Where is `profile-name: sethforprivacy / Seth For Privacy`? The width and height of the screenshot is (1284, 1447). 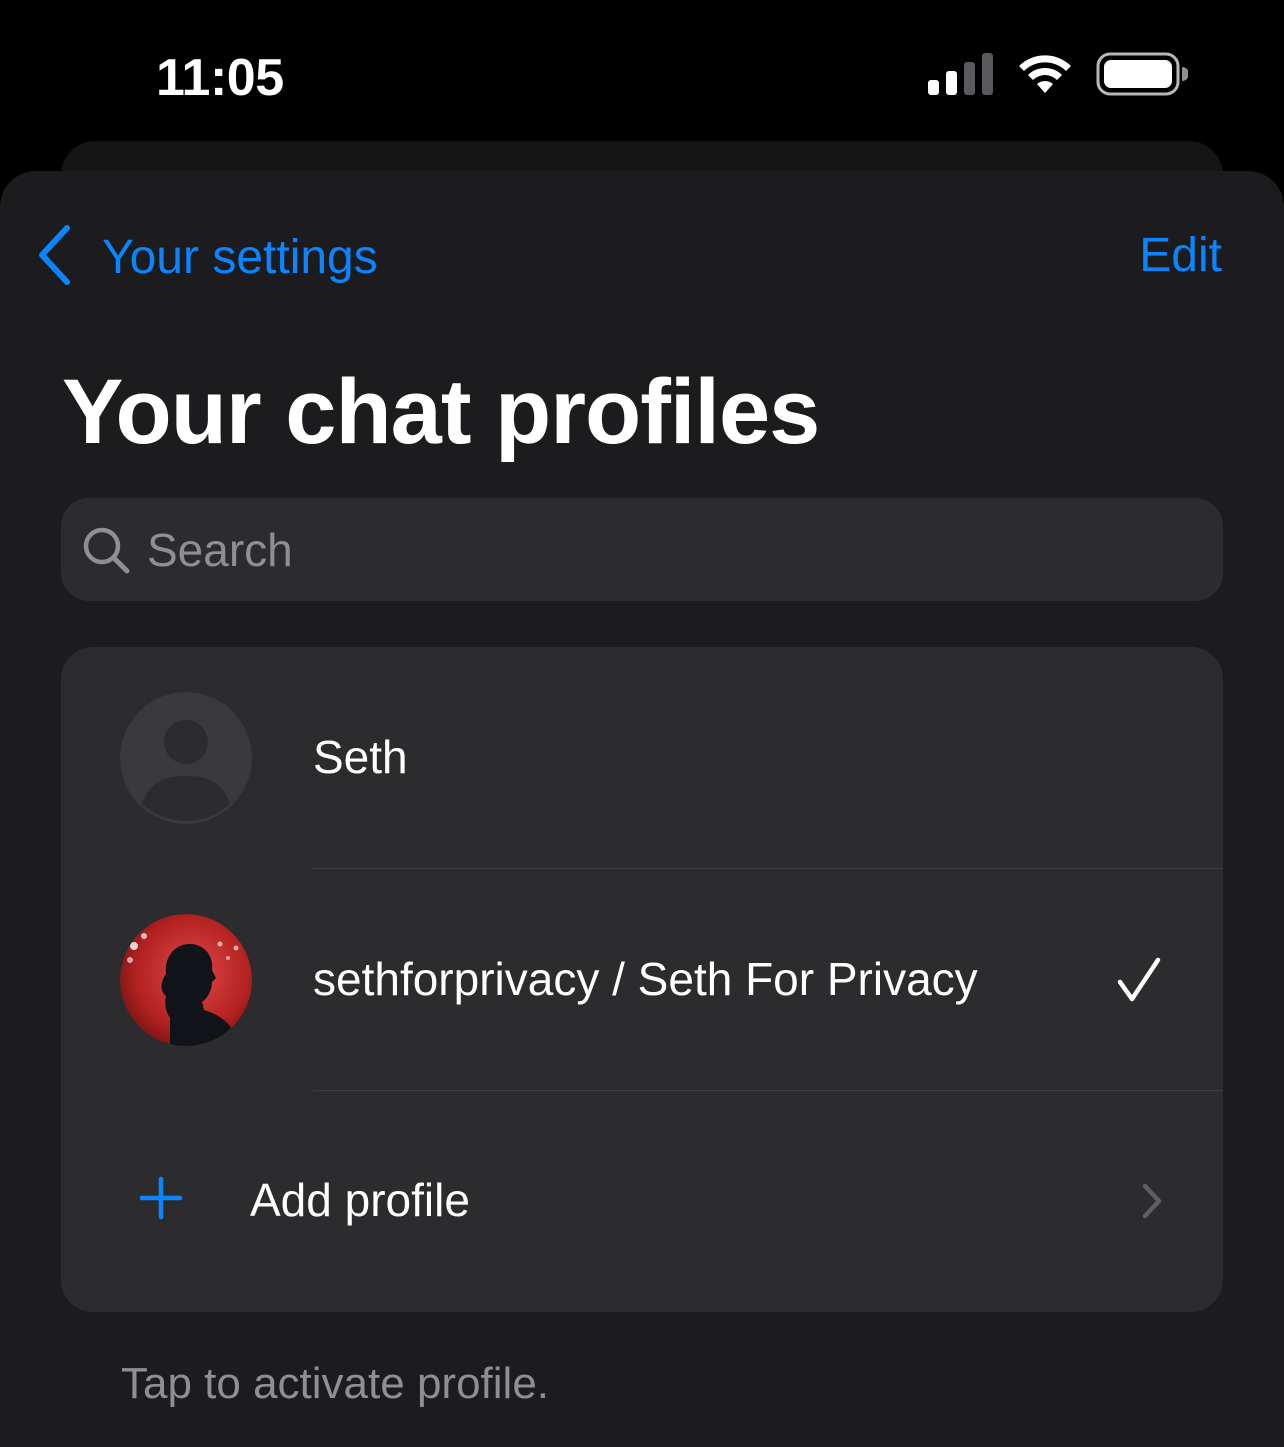
profile-name: sethforprivacy / Seth For Privacy is located at coordinates (645, 979).